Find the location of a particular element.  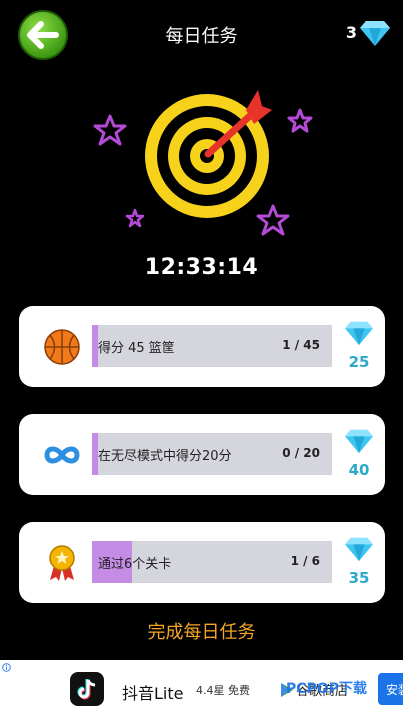

reward-amount: 40 is located at coordinates (359, 470).